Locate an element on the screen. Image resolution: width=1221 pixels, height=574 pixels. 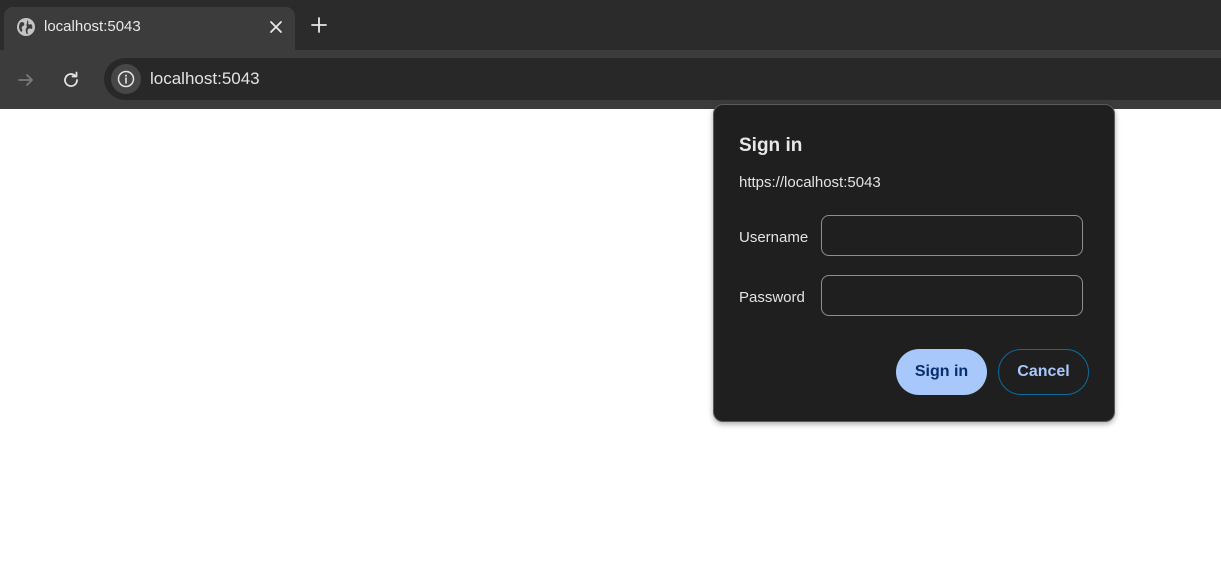
address-bar: localhost:5043 is located at coordinates (662, 79).